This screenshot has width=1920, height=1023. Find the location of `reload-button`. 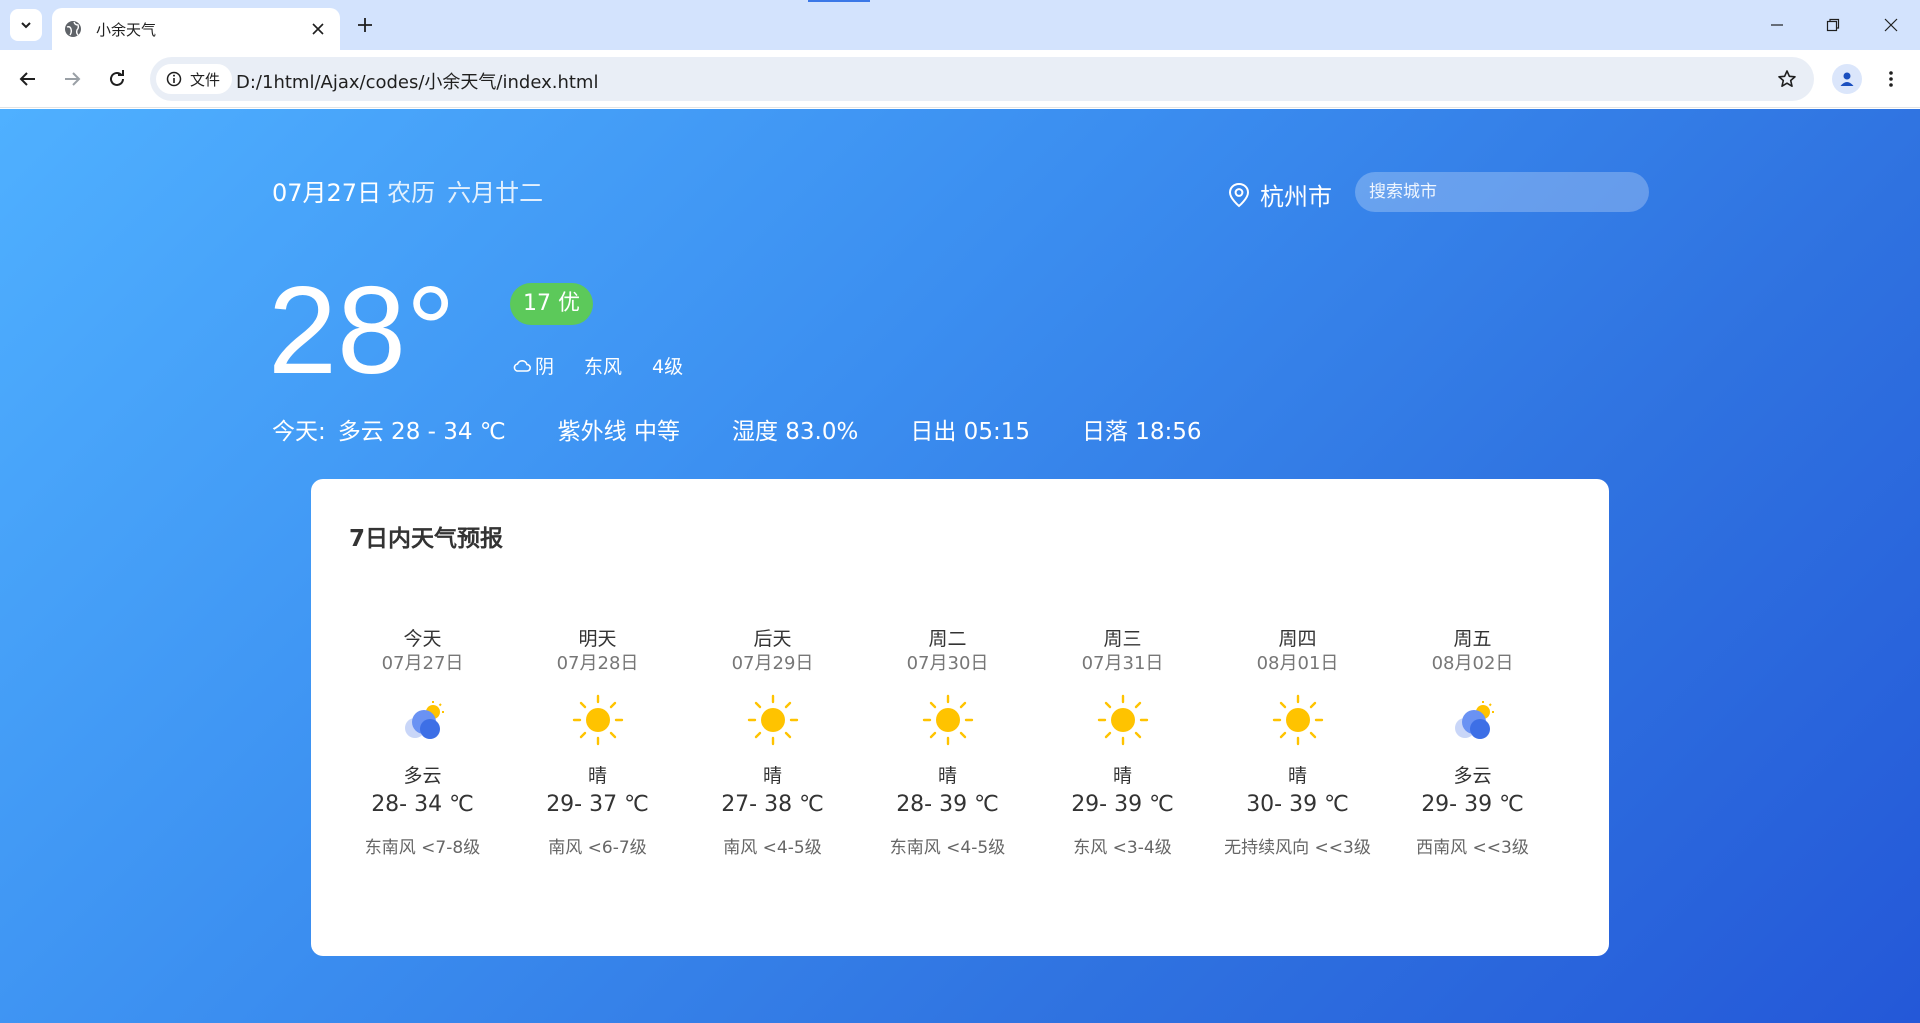

reload-button is located at coordinates (117, 79).